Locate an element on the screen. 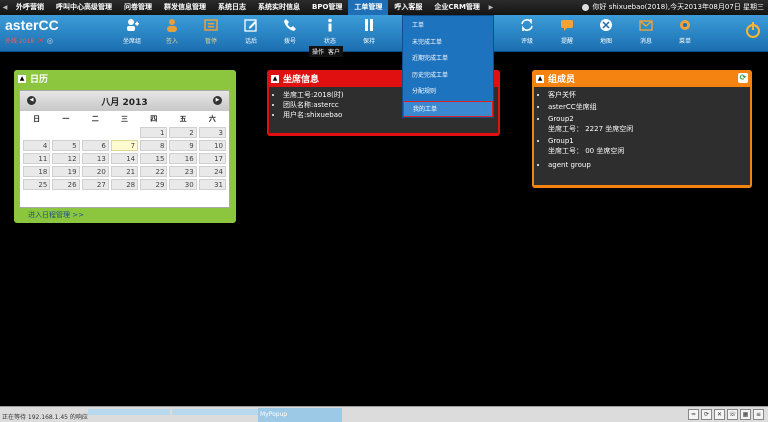  status-circle-icon: ◎ is located at coordinates (50, 41).